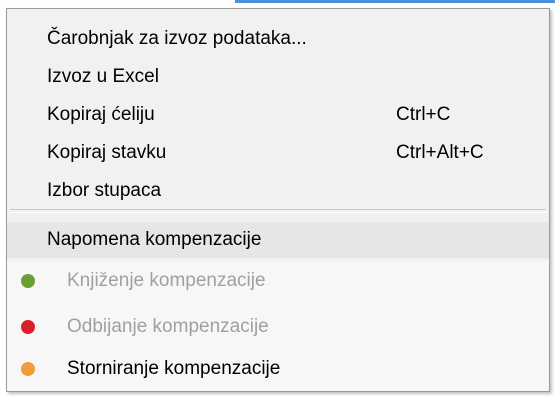 The width and height of the screenshot is (555, 396). Describe the element at coordinates (107, 152) in the screenshot. I see `menu-item-label: Kopiraj stavku` at that location.